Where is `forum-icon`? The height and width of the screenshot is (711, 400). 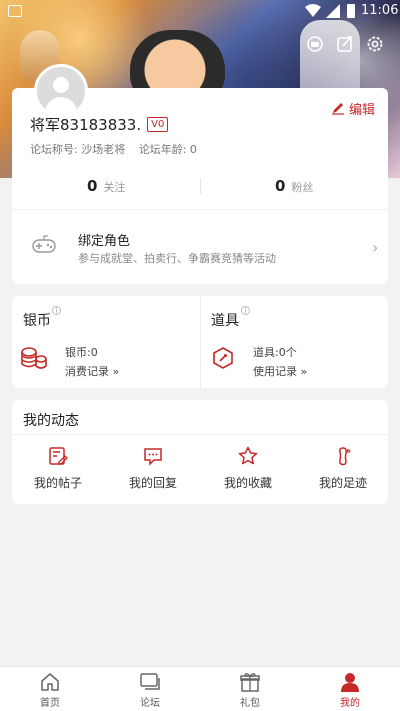 forum-icon is located at coordinates (150, 681).